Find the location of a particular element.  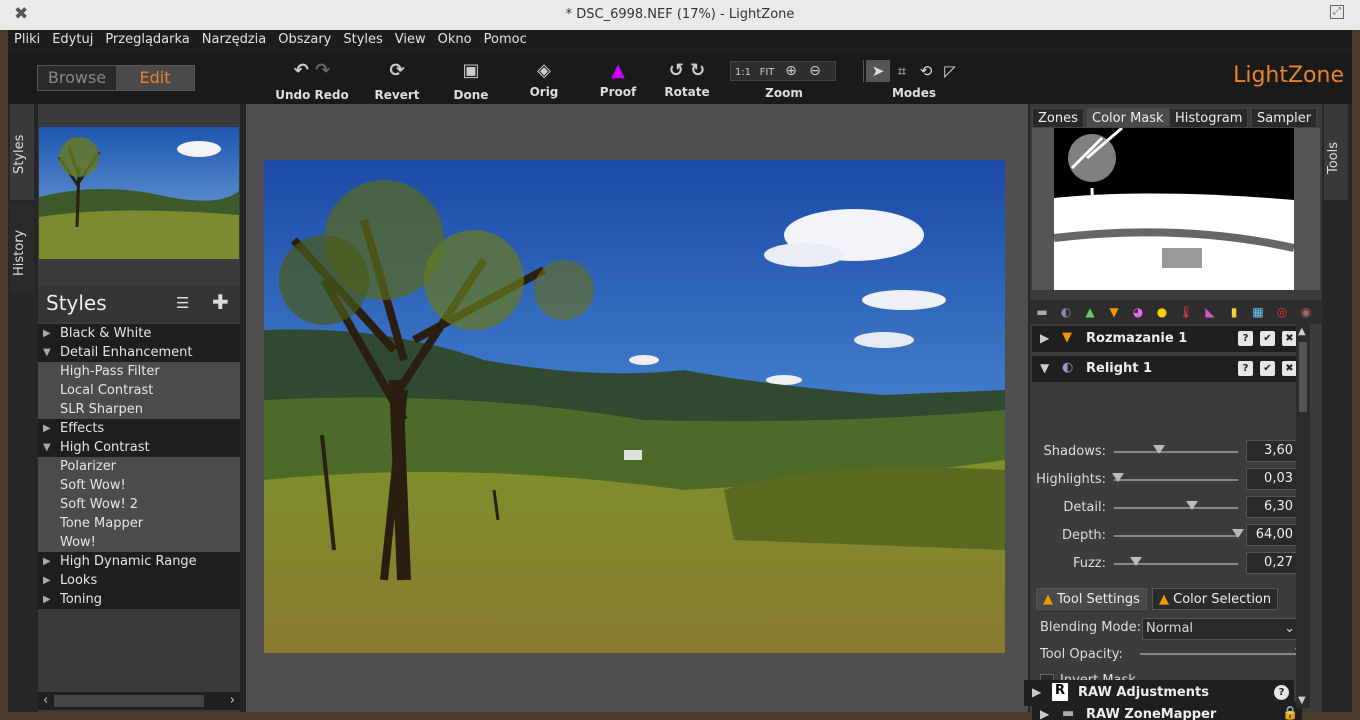

tools-scrollbar: ▲ ▼ is located at coordinates (1303, 516).